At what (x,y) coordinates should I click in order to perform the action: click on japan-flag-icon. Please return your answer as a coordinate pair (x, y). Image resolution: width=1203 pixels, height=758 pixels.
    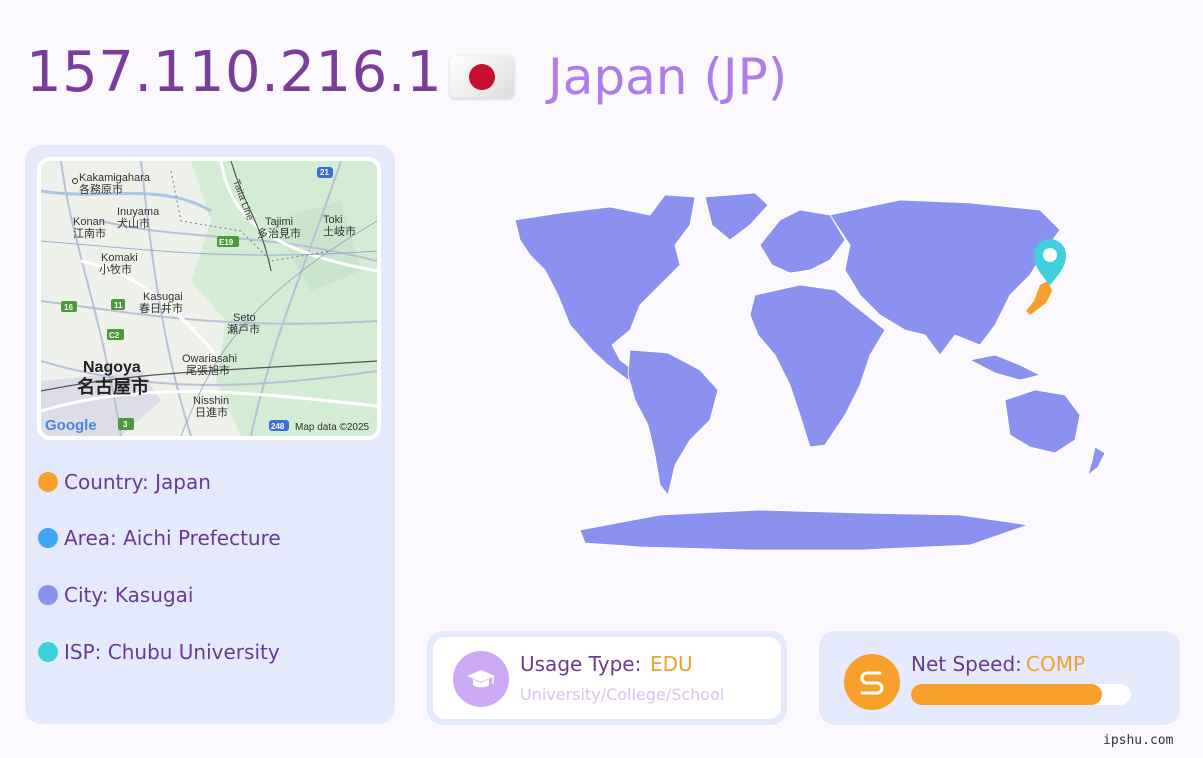
    Looking at the image, I should click on (482, 77).